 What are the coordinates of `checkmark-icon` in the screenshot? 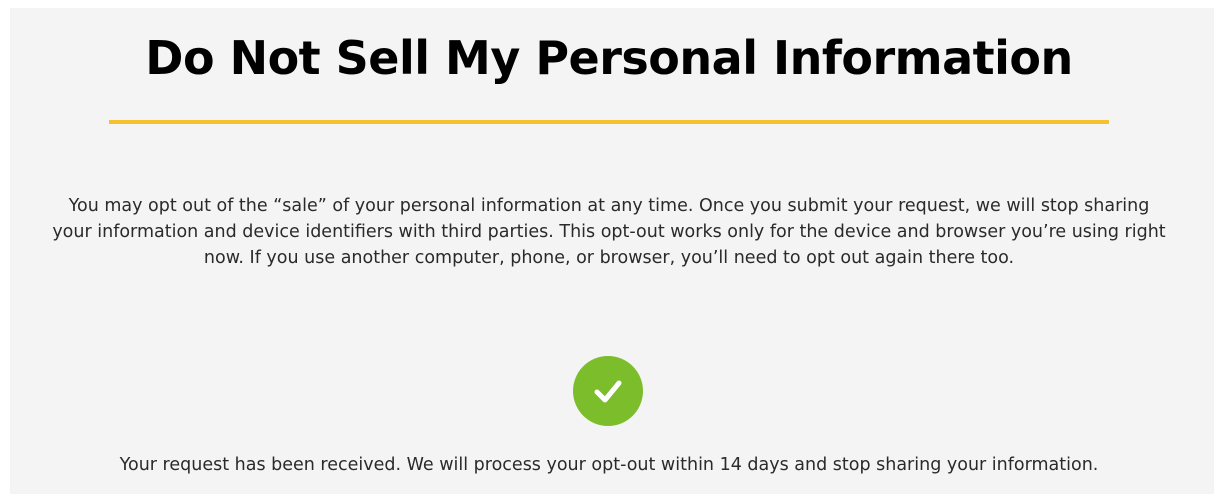 It's located at (608, 391).